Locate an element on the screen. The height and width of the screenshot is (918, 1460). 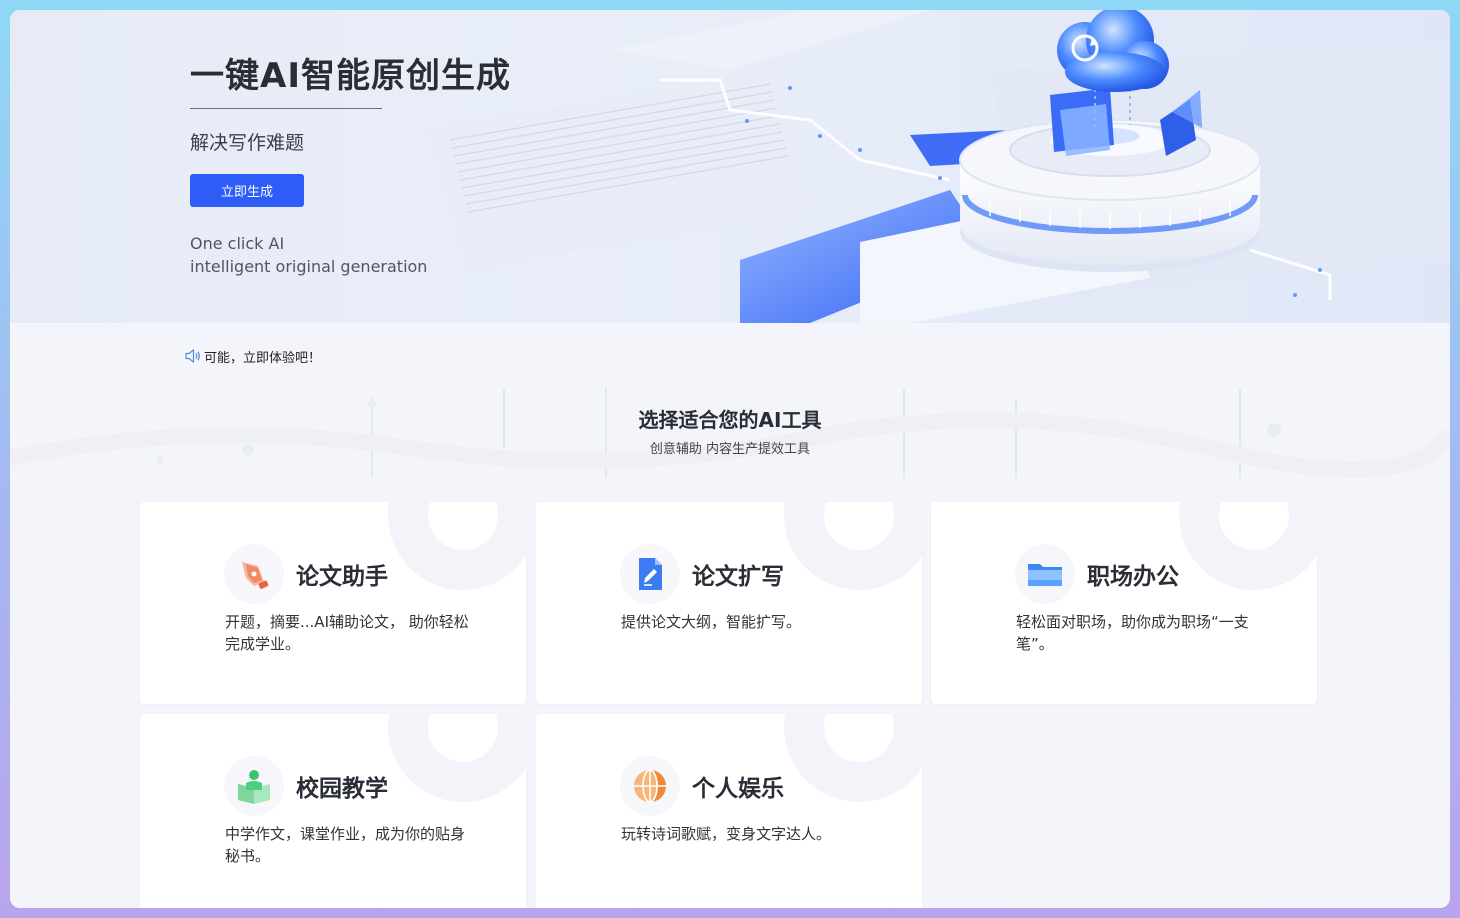
notice-bar: 可能，立即体验吧！ is located at coordinates (252, 356).